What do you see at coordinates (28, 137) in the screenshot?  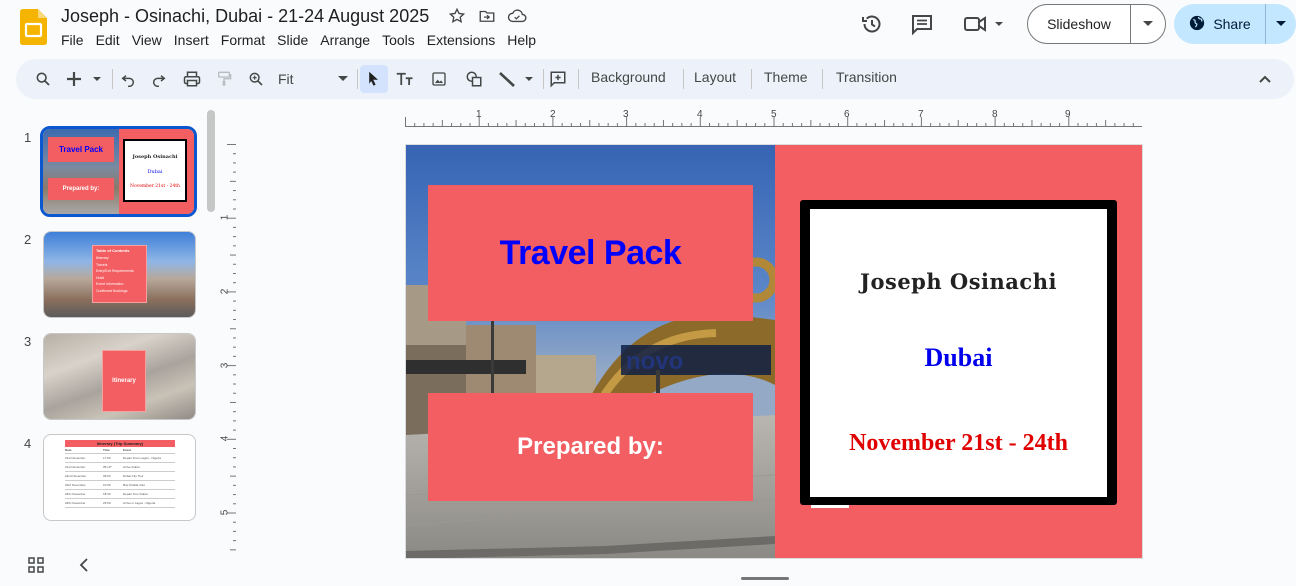 I see `slide-number: 1` at bounding box center [28, 137].